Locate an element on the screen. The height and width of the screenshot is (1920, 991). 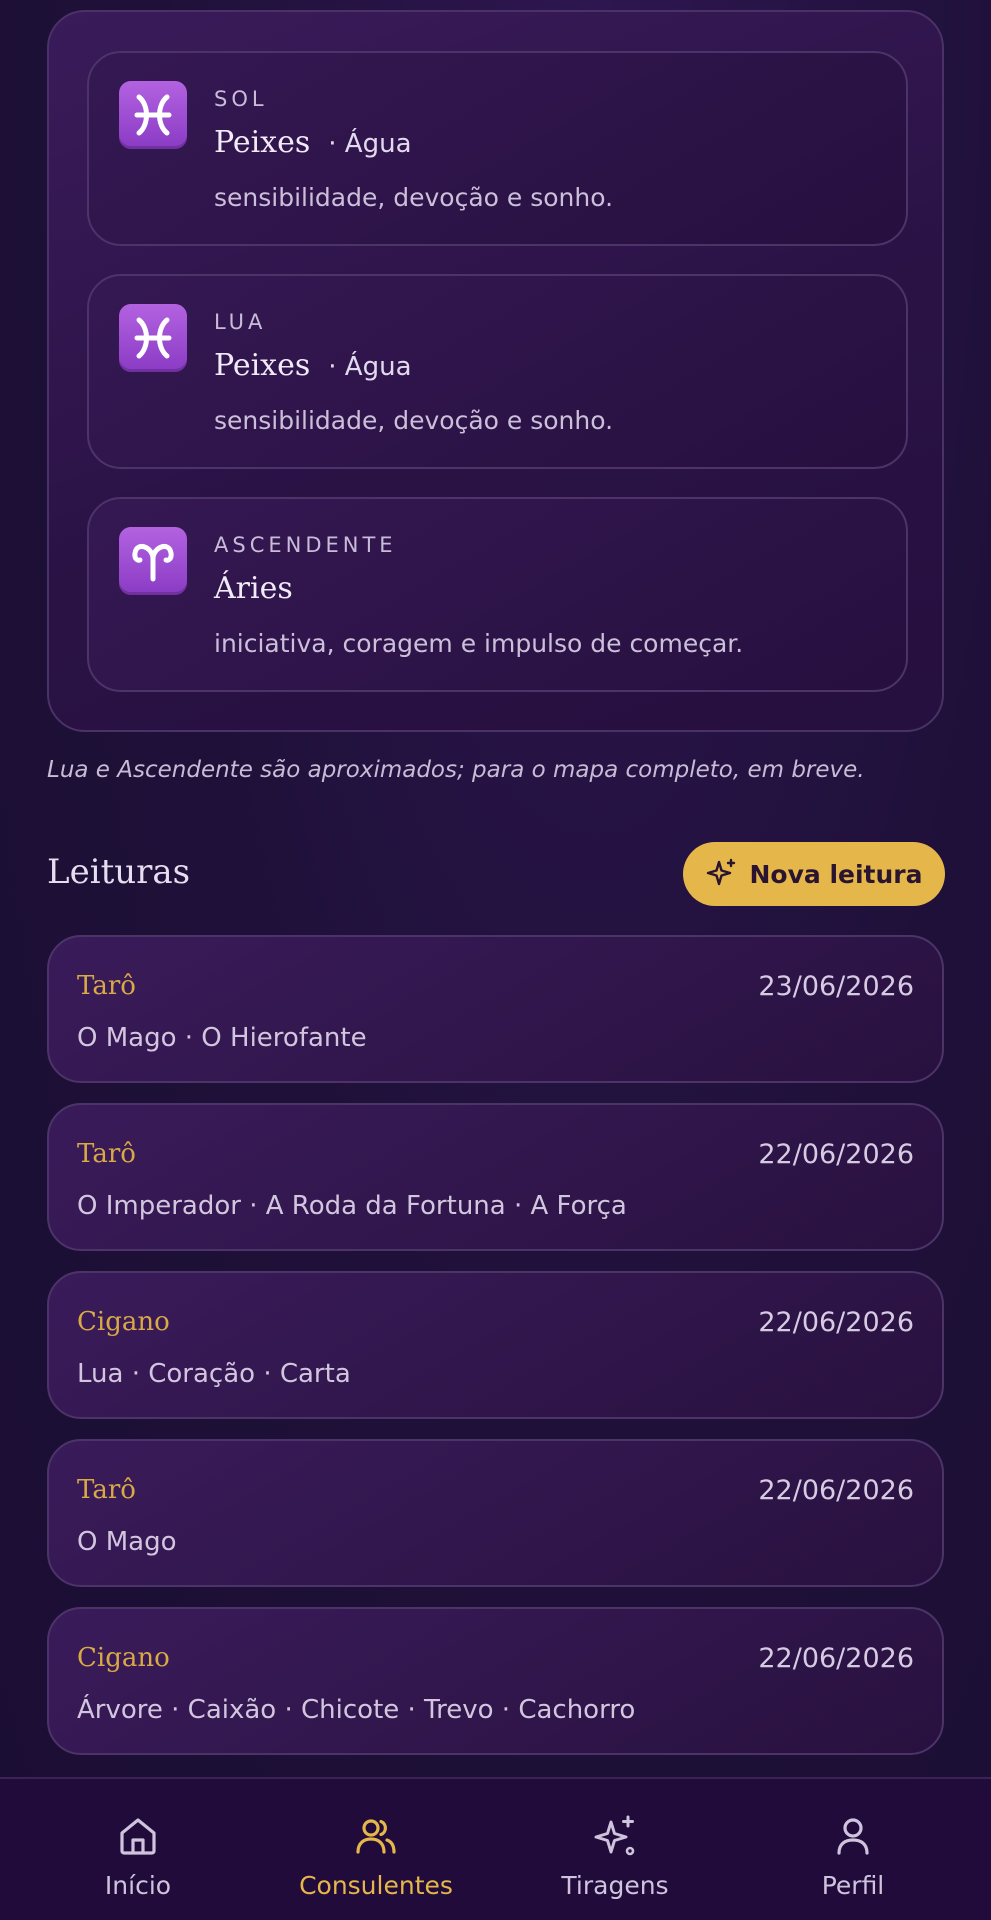
nav-item-consulentes: Consulentes is located at coordinates (376, 1849).